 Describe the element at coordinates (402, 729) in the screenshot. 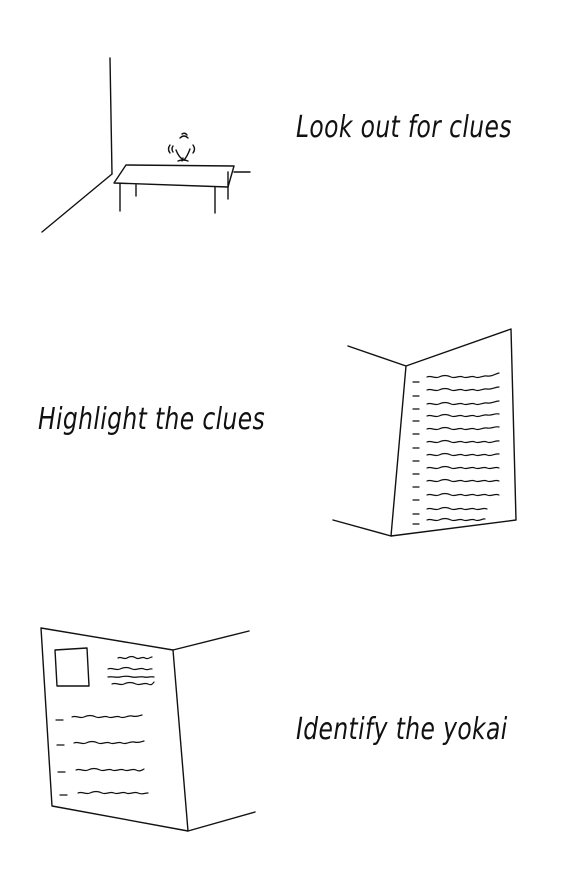

I see `step-caption: Identify the yokai` at that location.